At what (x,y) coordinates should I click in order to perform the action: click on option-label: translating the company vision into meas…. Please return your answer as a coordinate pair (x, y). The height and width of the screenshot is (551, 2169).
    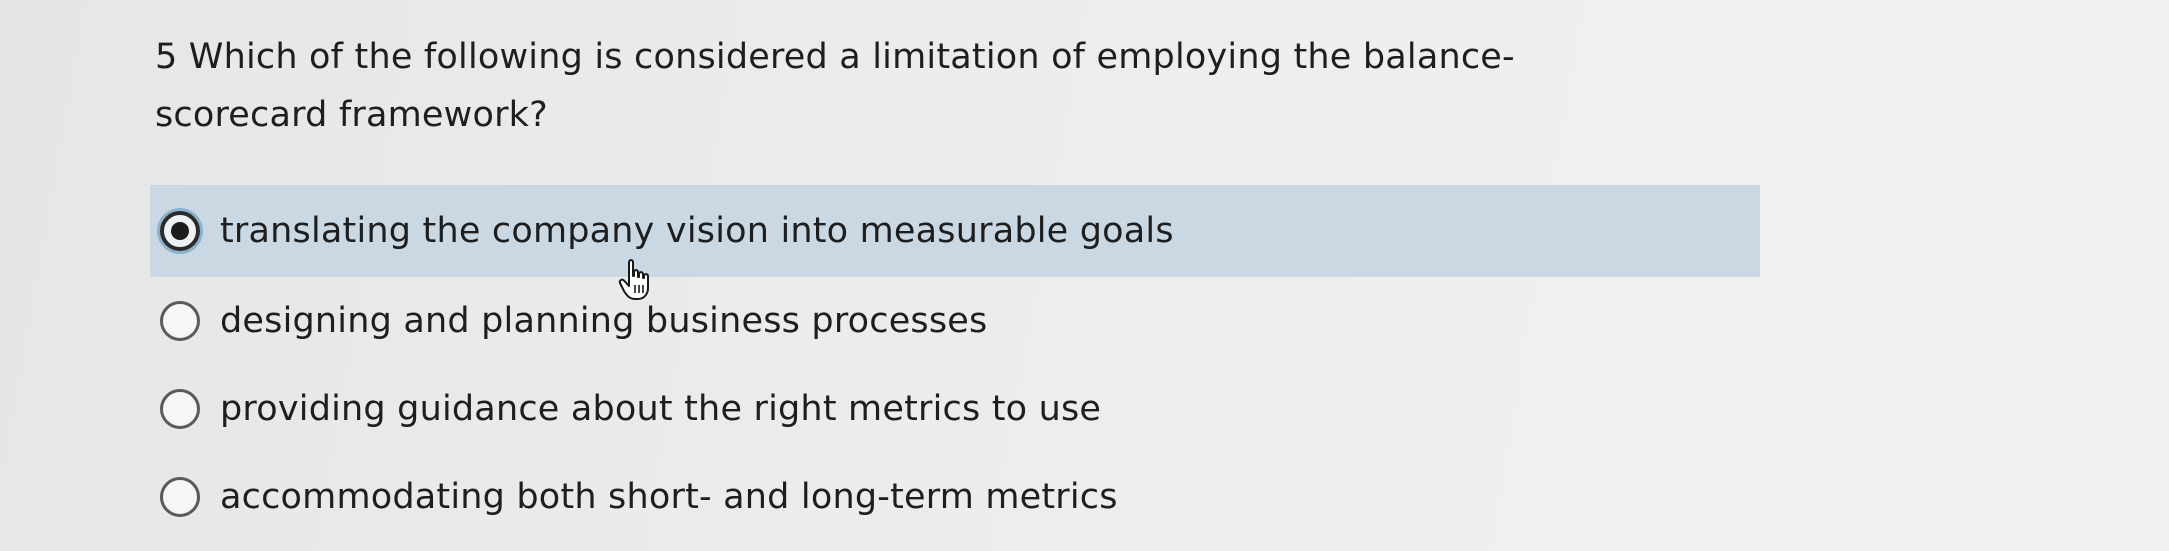
    Looking at the image, I should click on (697, 231).